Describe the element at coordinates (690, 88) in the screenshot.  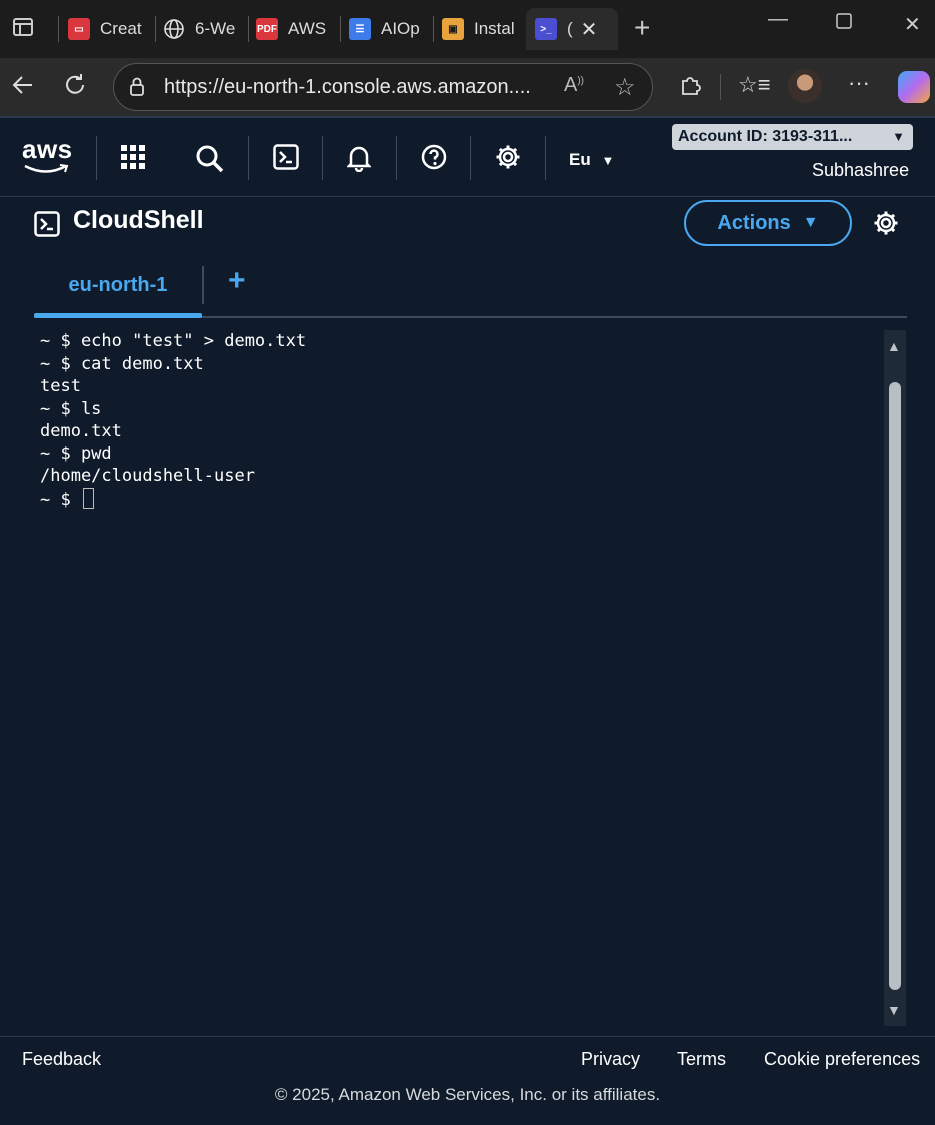
I see `extensions-icon` at that location.